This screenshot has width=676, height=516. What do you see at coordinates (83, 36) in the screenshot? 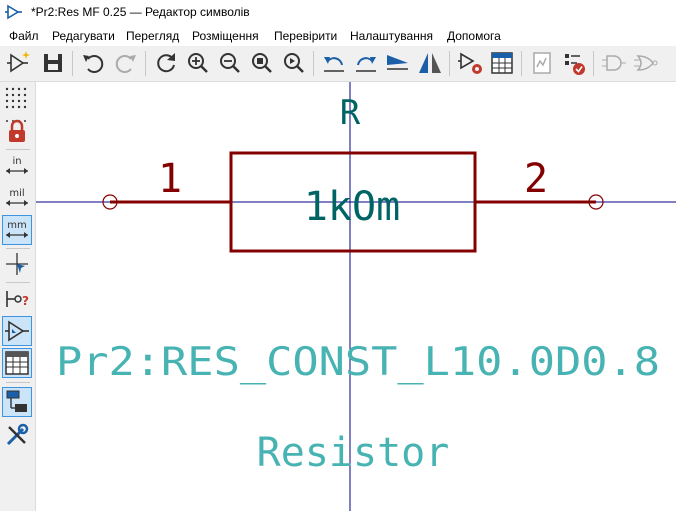
I see `menu-edit: Редагувати` at bounding box center [83, 36].